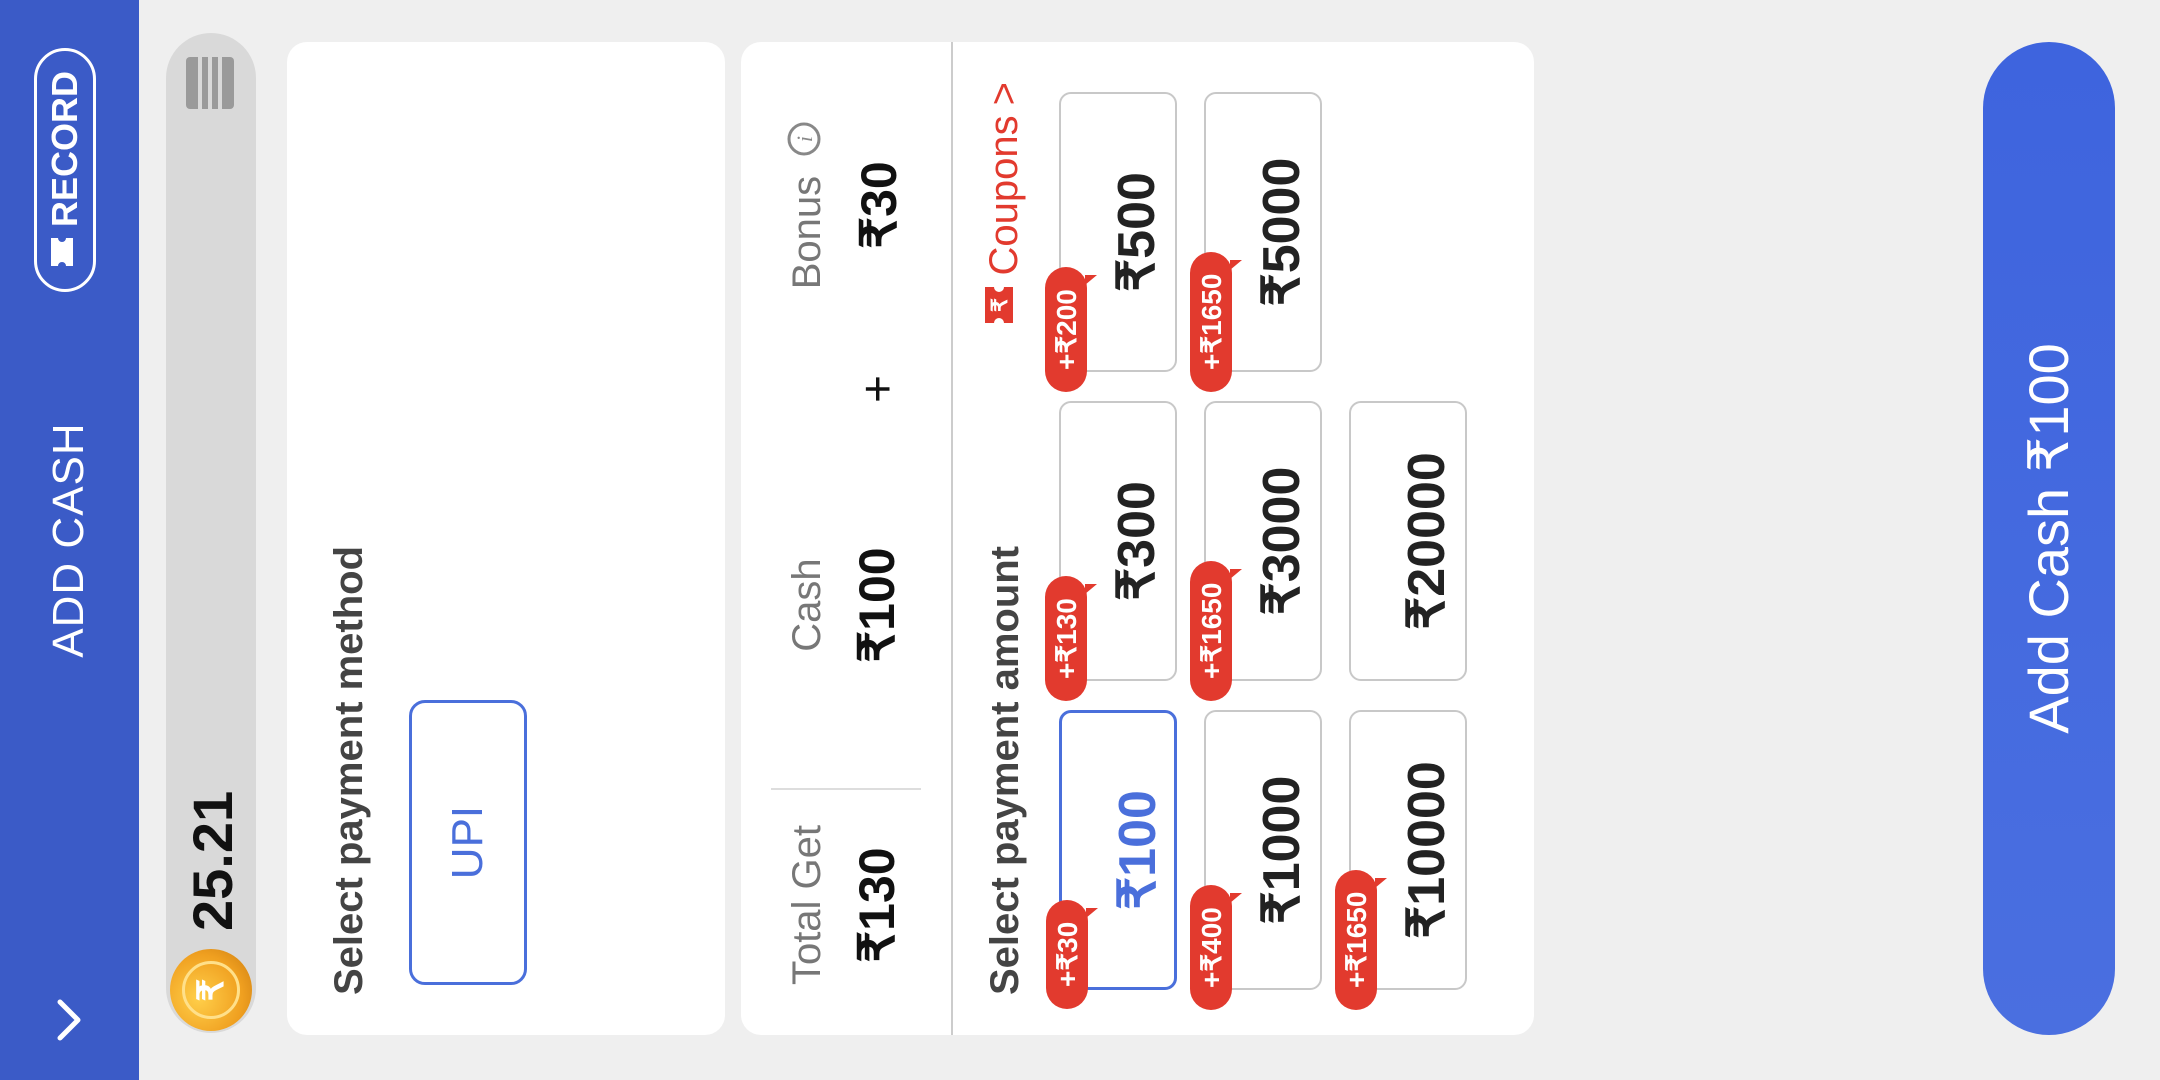  What do you see at coordinates (846, 205) in the screenshot?
I see `bonus-column: Bonus i ₹30` at bounding box center [846, 205].